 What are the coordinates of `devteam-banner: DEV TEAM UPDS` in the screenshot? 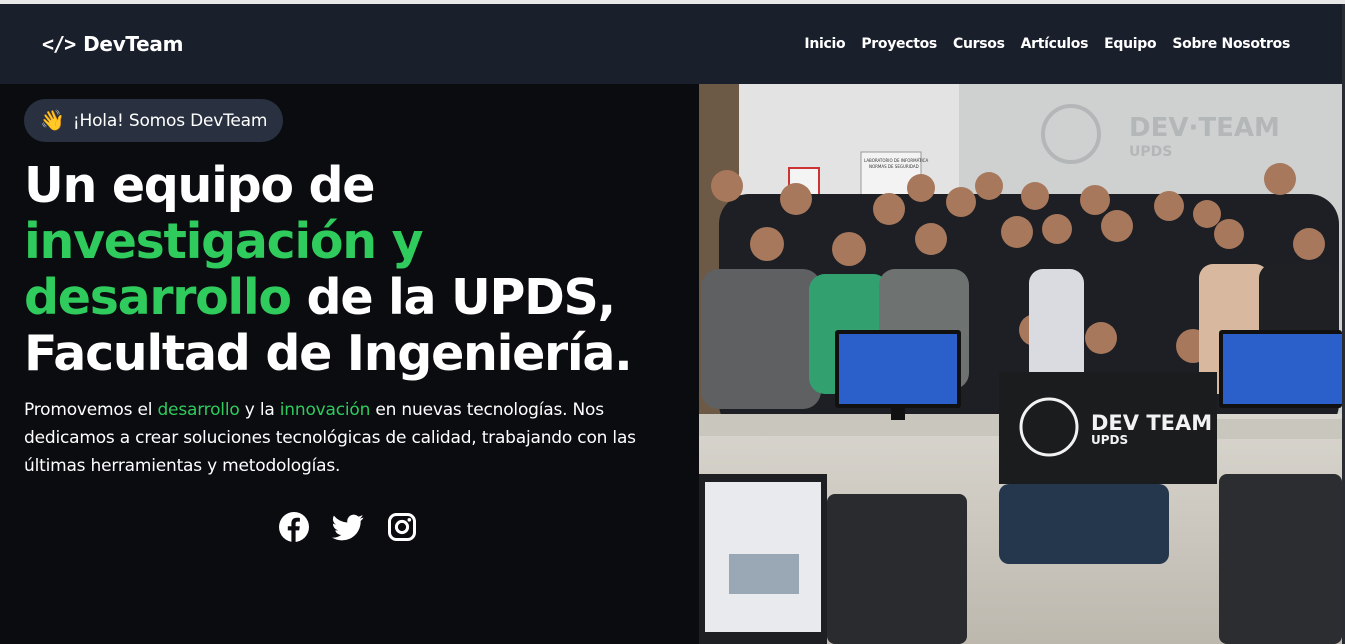 It's located at (1108, 428).